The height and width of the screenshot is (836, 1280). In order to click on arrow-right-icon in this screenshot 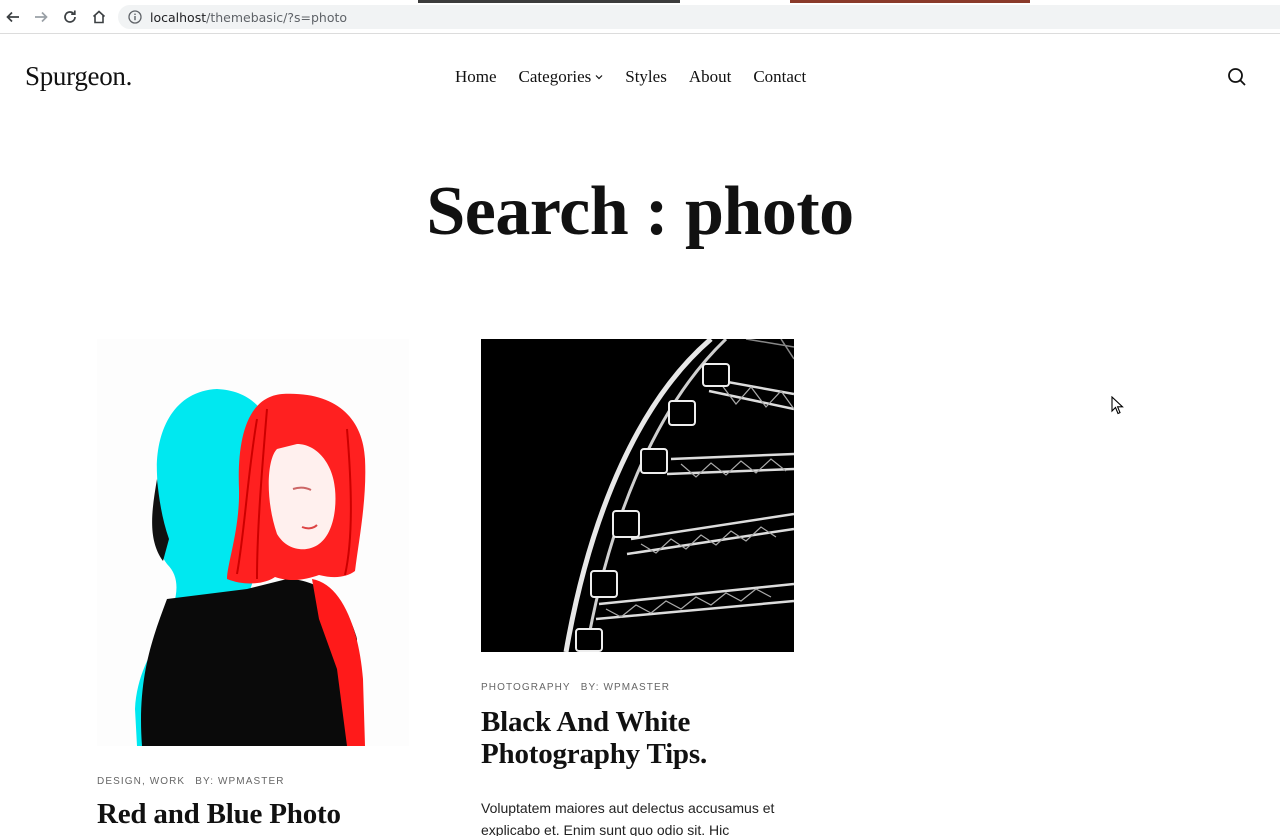, I will do `click(41, 17)`.